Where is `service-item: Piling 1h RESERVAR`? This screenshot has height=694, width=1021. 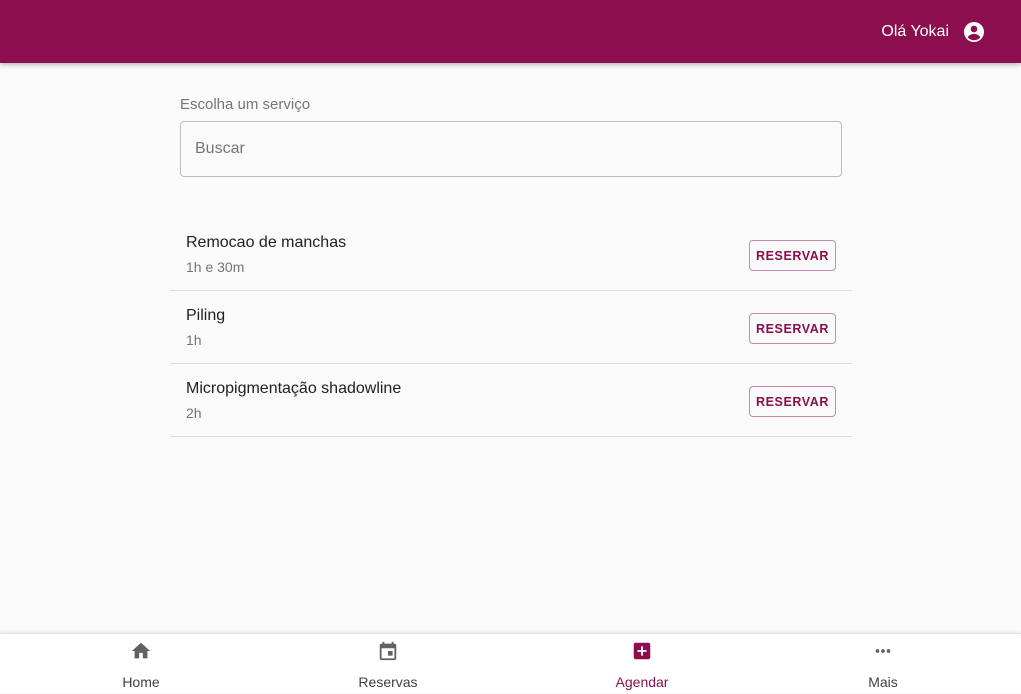 service-item: Piling 1h RESERVAR is located at coordinates (511, 327).